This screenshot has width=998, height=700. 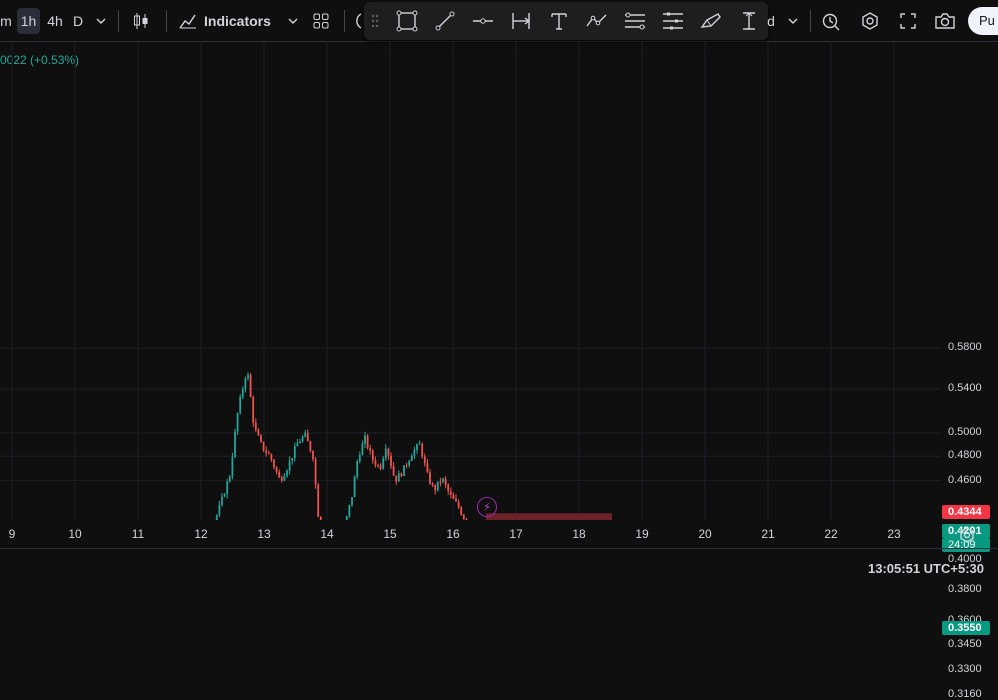 I want to click on price-axis-label: 0.5800, so click(x=965, y=347).